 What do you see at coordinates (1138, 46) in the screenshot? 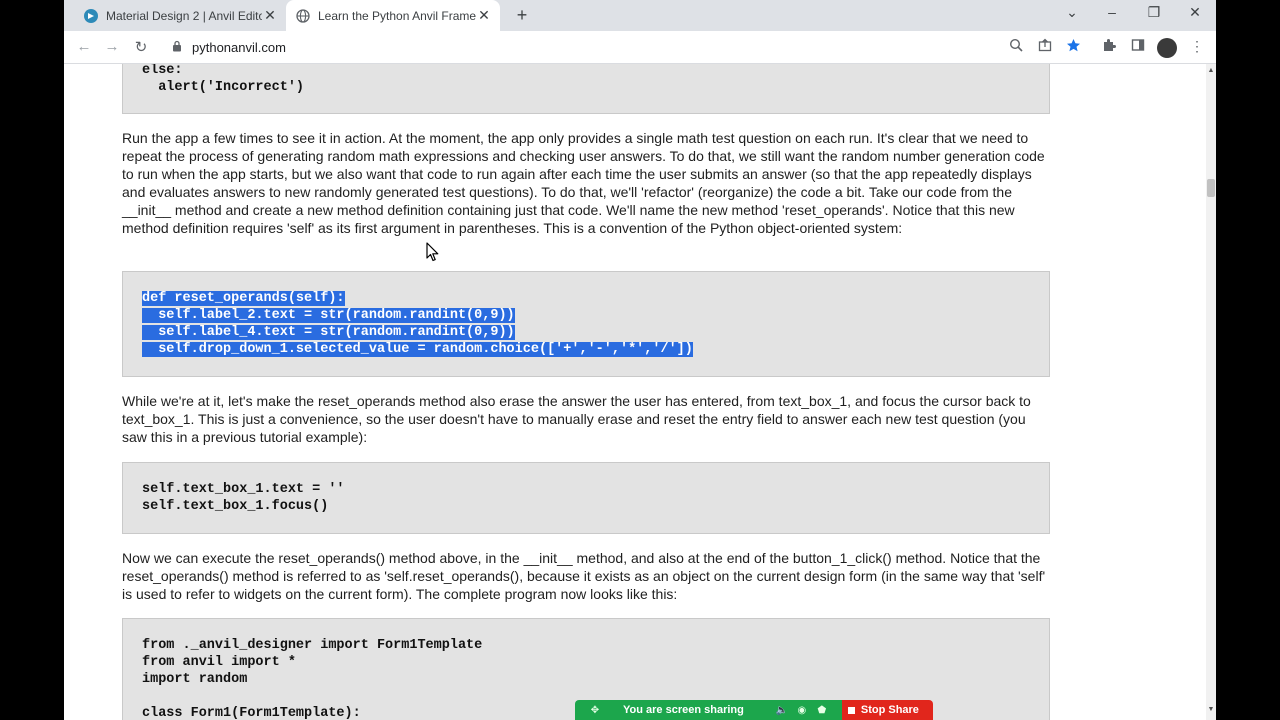
I see `side-panel-icon` at bounding box center [1138, 46].